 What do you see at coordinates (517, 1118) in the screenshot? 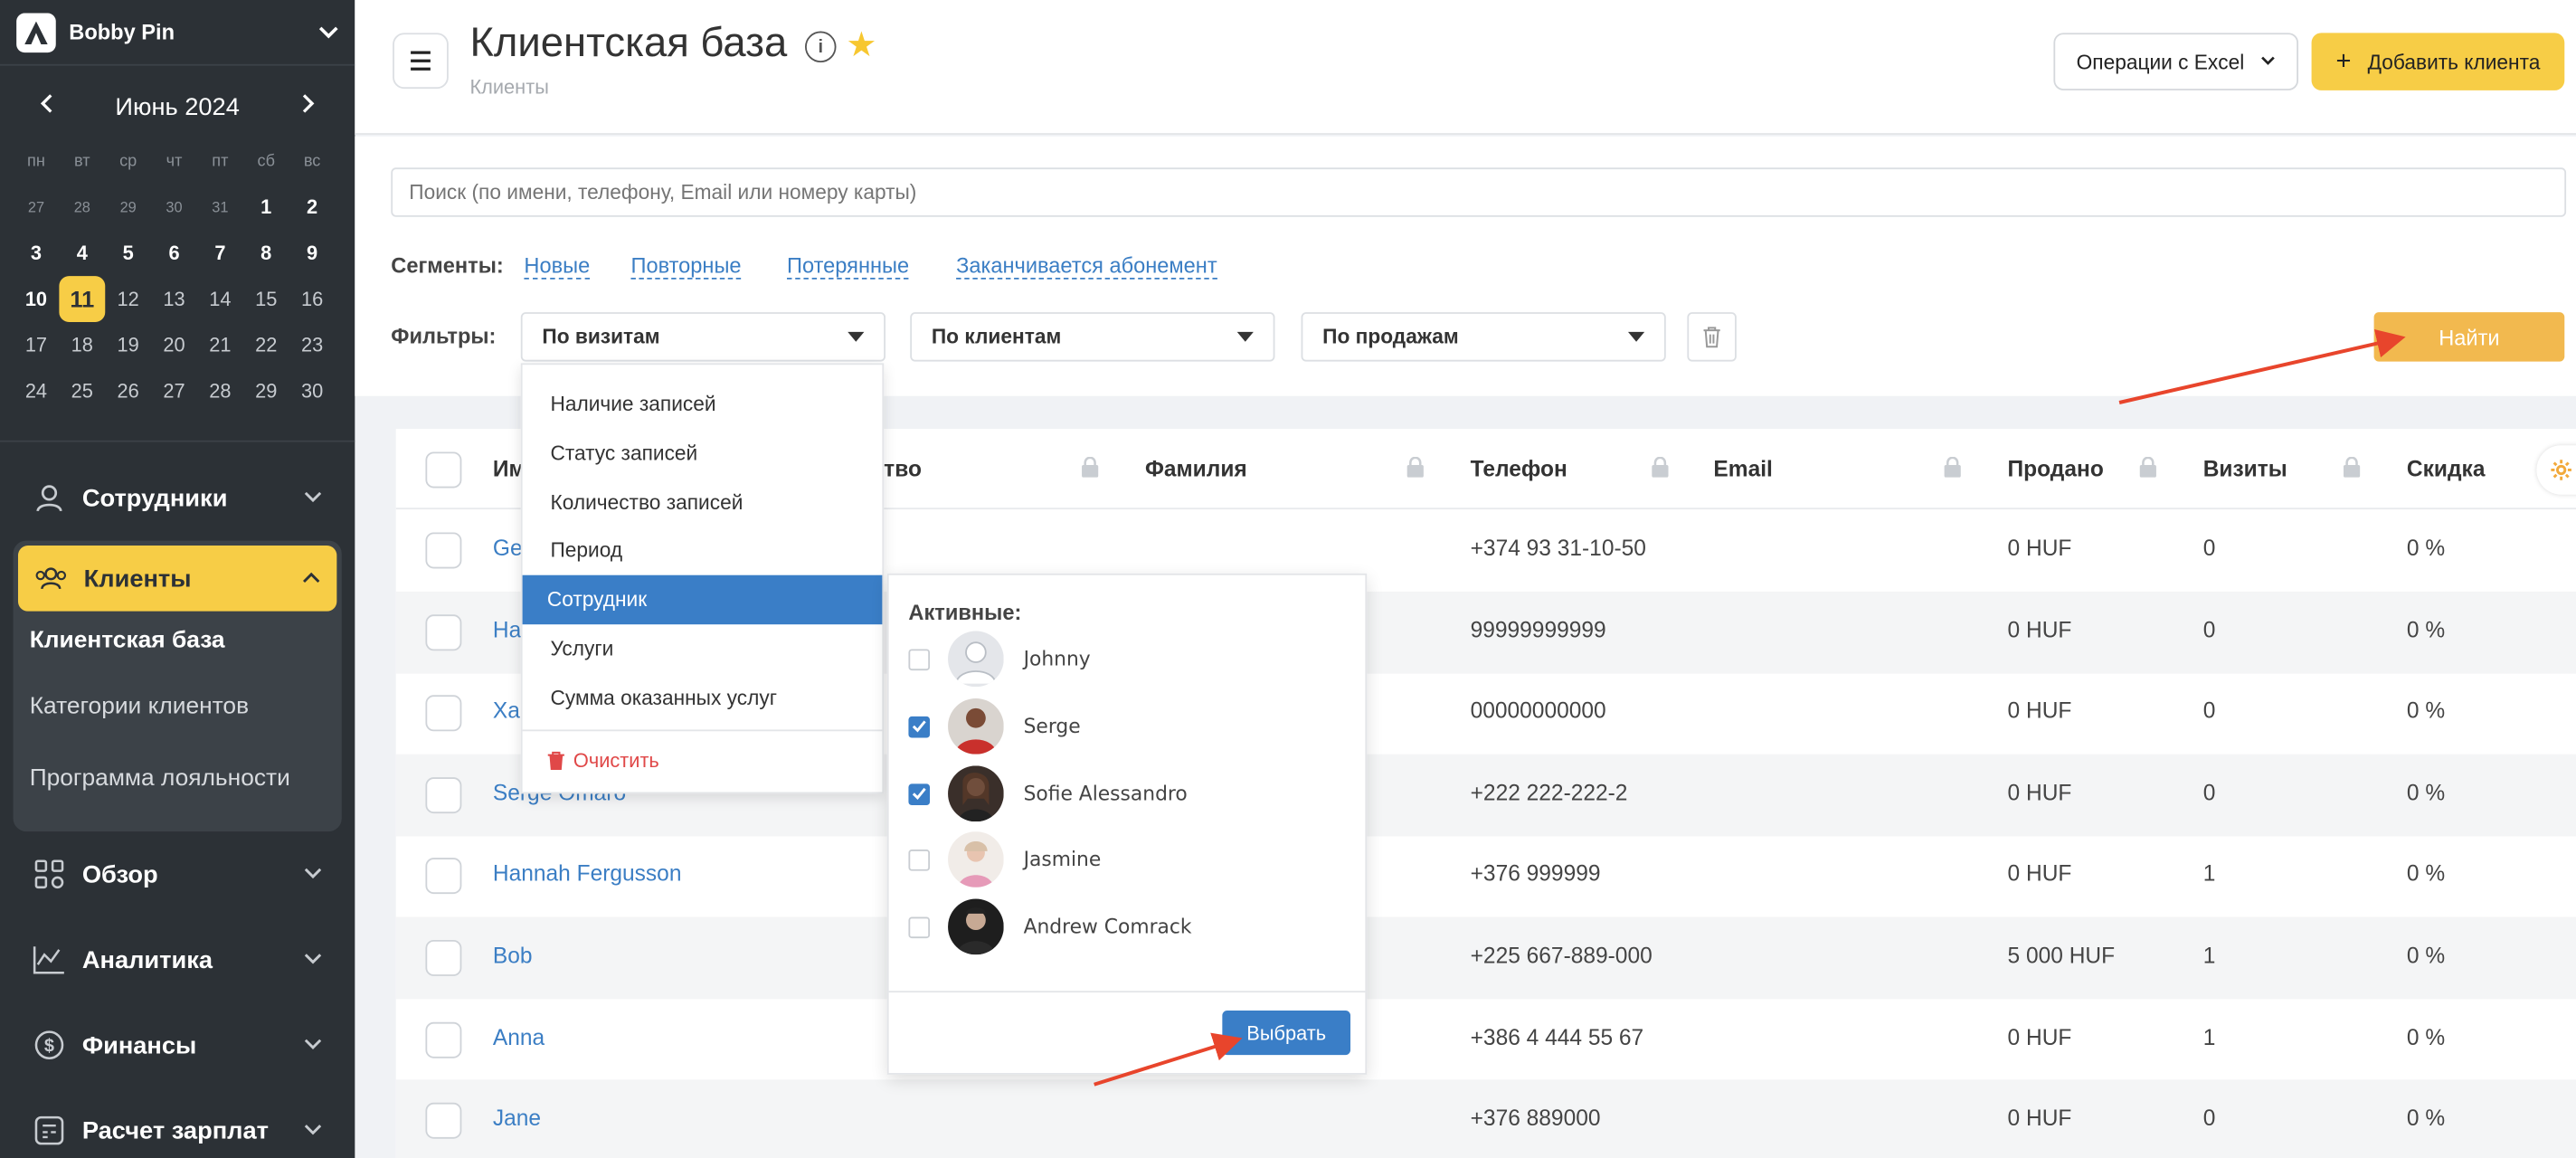
I see `client-name-link: Jane` at bounding box center [517, 1118].